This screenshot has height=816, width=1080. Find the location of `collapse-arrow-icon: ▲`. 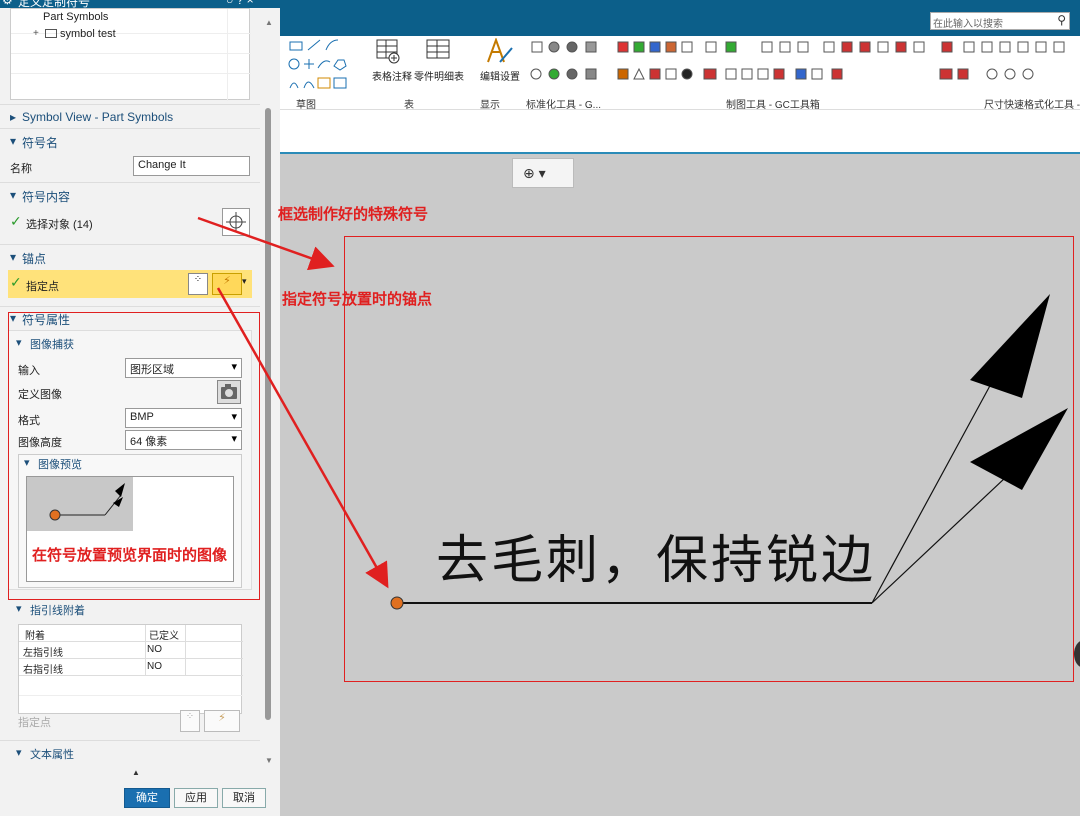

collapse-arrow-icon: ▲ is located at coordinates (136, 772).